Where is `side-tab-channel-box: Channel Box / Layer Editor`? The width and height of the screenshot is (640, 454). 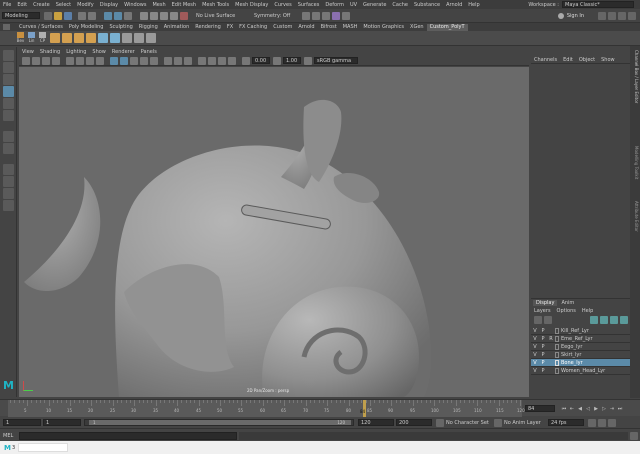
side-tab-channel-box: Channel Box / Layer Editor is located at coordinates (635, 95).